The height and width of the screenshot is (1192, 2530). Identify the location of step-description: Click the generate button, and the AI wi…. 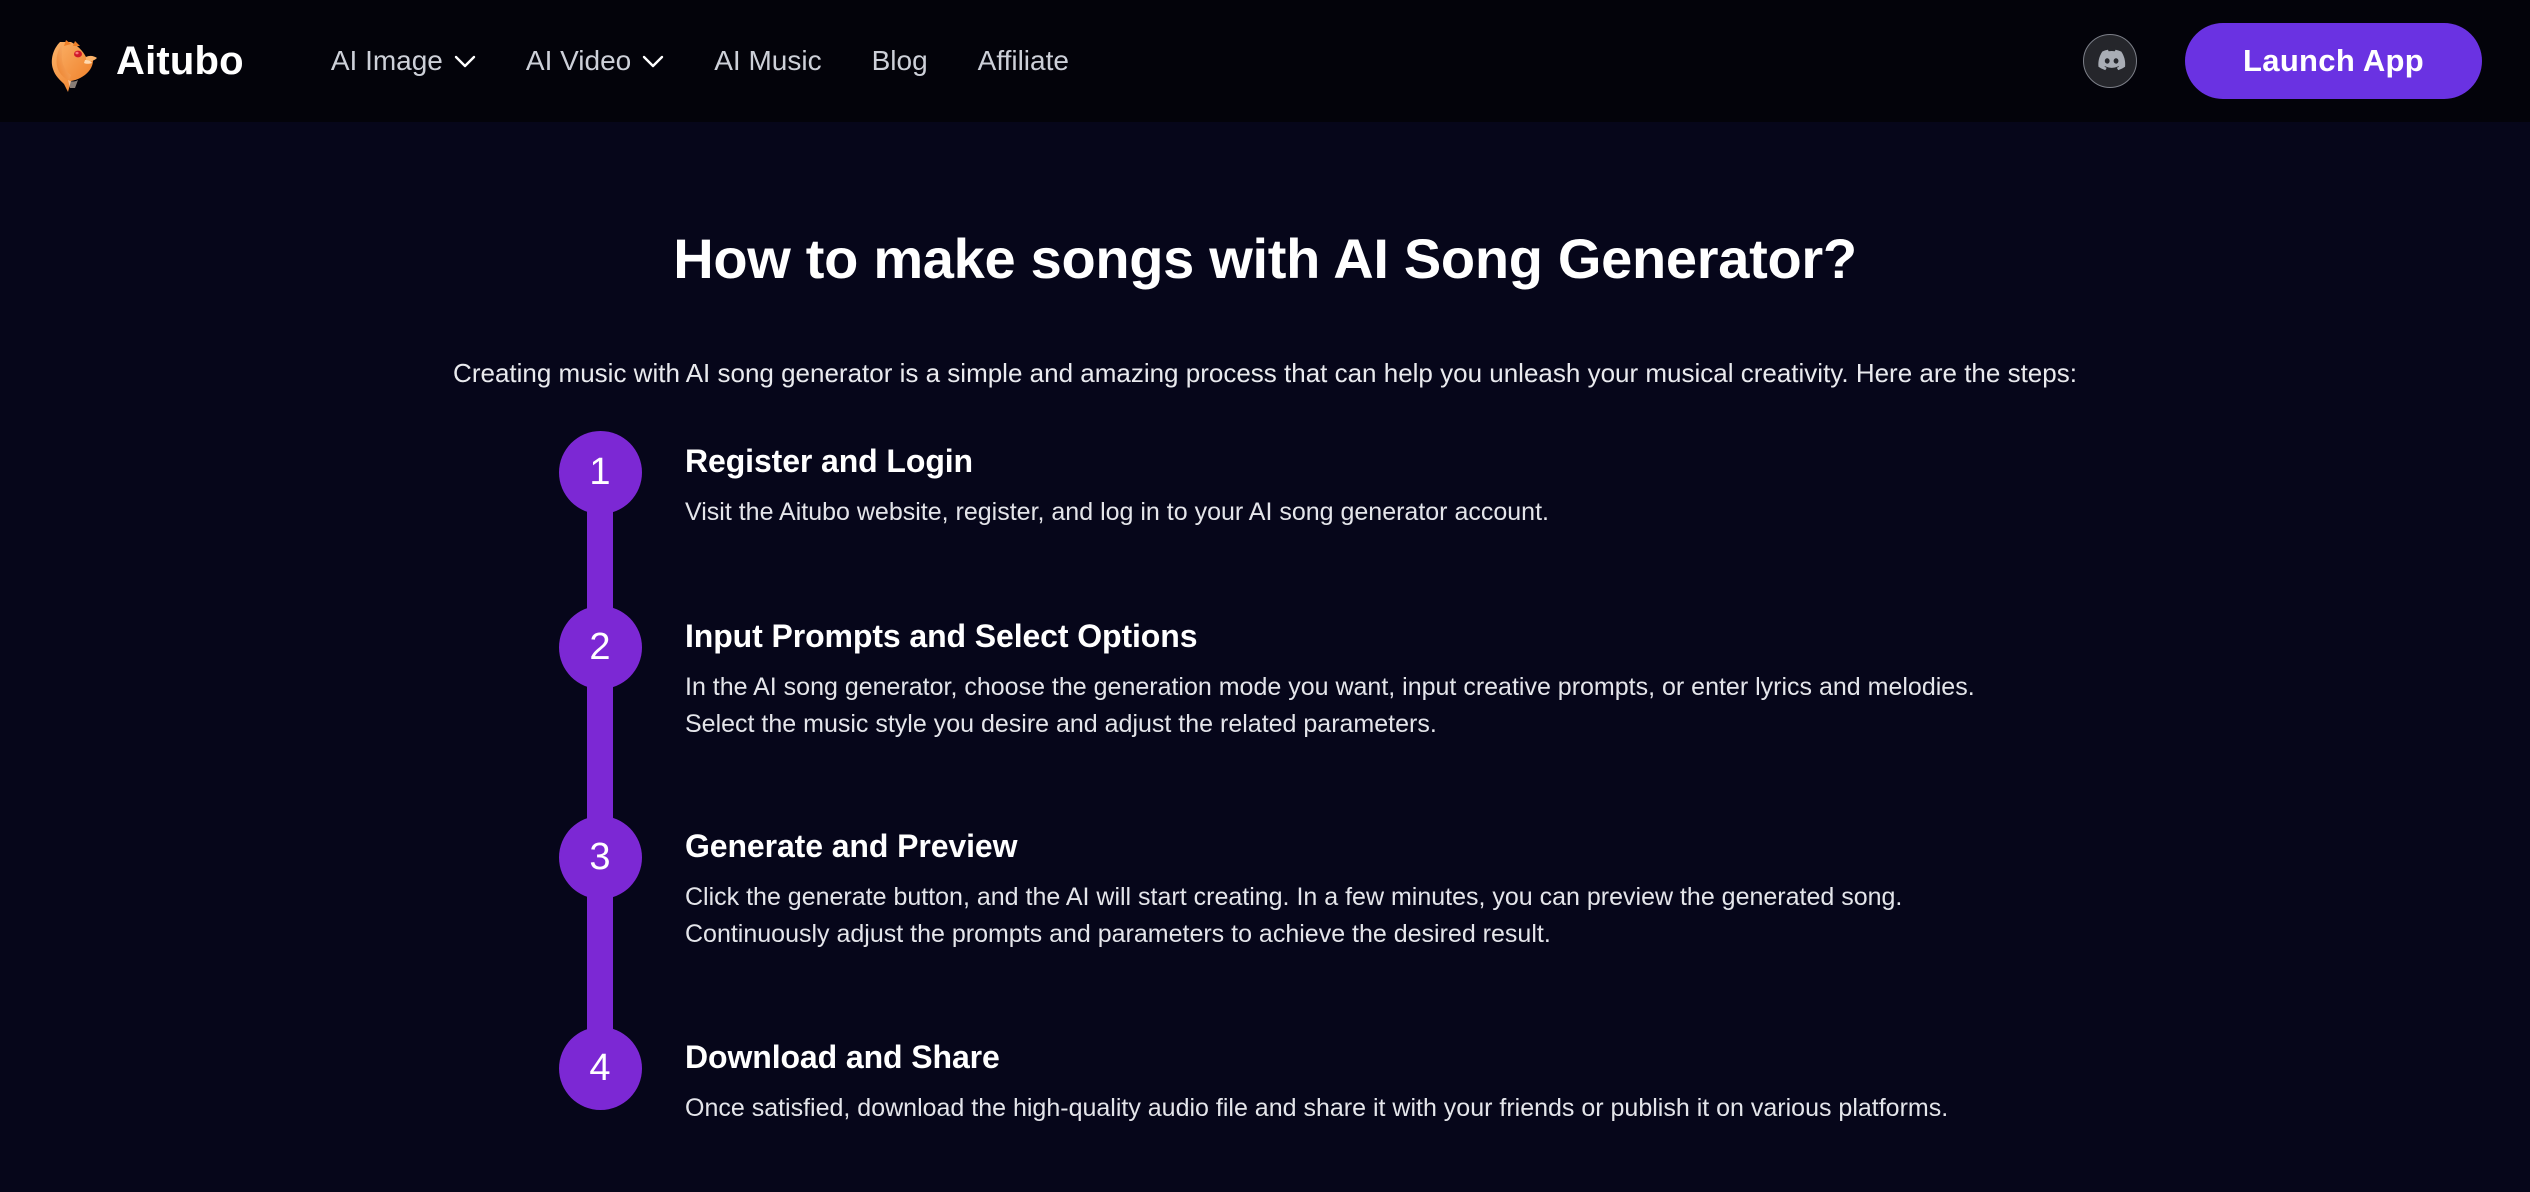
(1294, 915).